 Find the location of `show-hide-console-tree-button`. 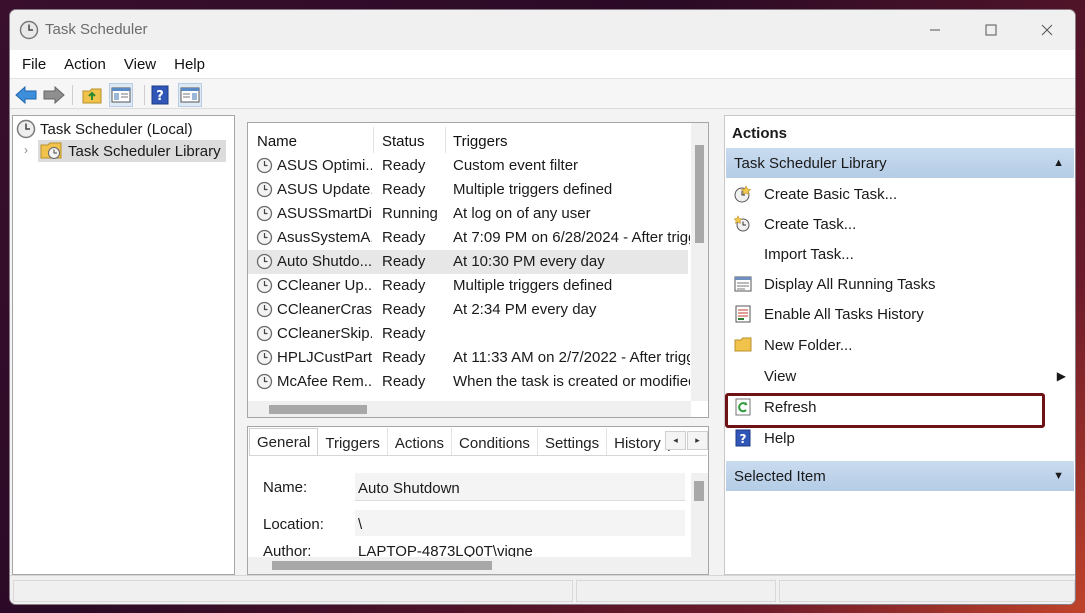

show-hide-console-tree-button is located at coordinates (121, 95).